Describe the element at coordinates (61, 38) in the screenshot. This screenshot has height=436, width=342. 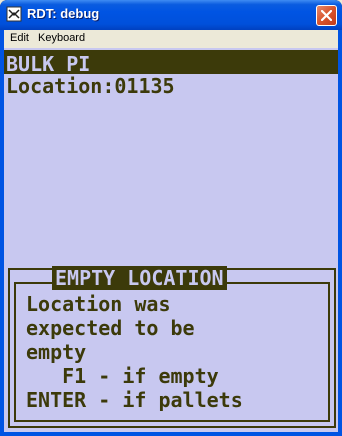
I see `menu-keyboard: Keyboard` at that location.